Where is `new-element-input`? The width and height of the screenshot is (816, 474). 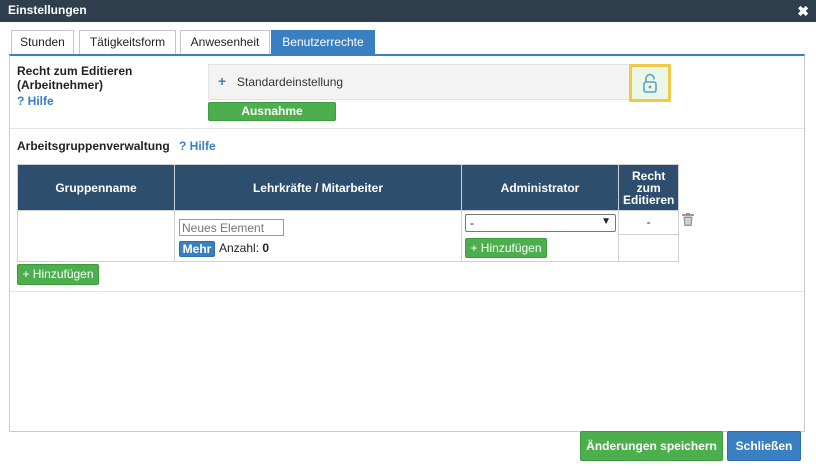
new-element-input is located at coordinates (231, 227).